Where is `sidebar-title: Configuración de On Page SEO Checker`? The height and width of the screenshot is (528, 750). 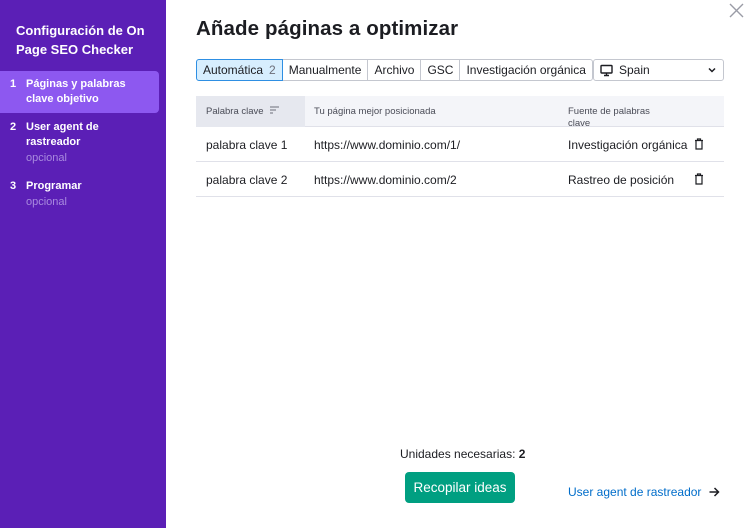 sidebar-title: Configuración de On Page SEO Checker is located at coordinates (80, 40).